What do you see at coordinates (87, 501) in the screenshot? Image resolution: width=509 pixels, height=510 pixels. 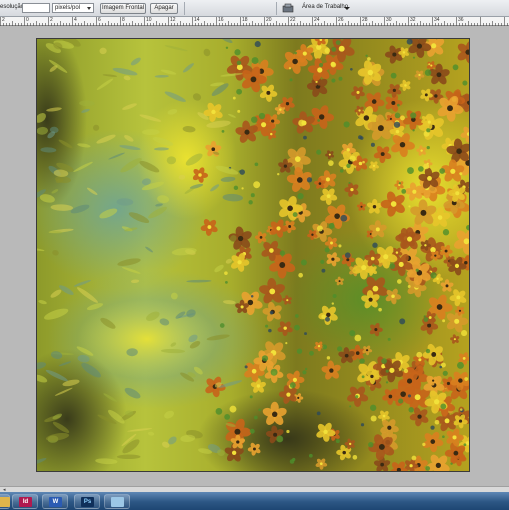 I see `taskbar-photoshop-button: Ps` at bounding box center [87, 501].